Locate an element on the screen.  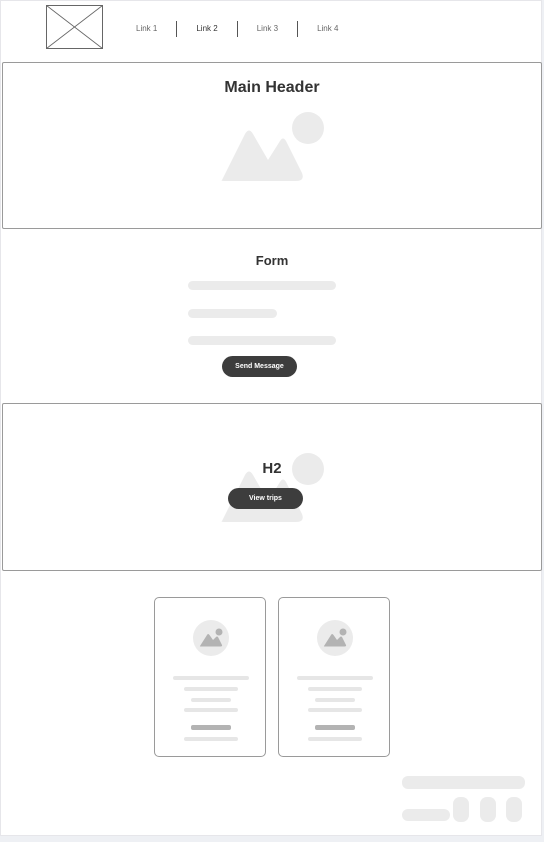
nav-link-2: Link 2 is located at coordinates (206, 29).